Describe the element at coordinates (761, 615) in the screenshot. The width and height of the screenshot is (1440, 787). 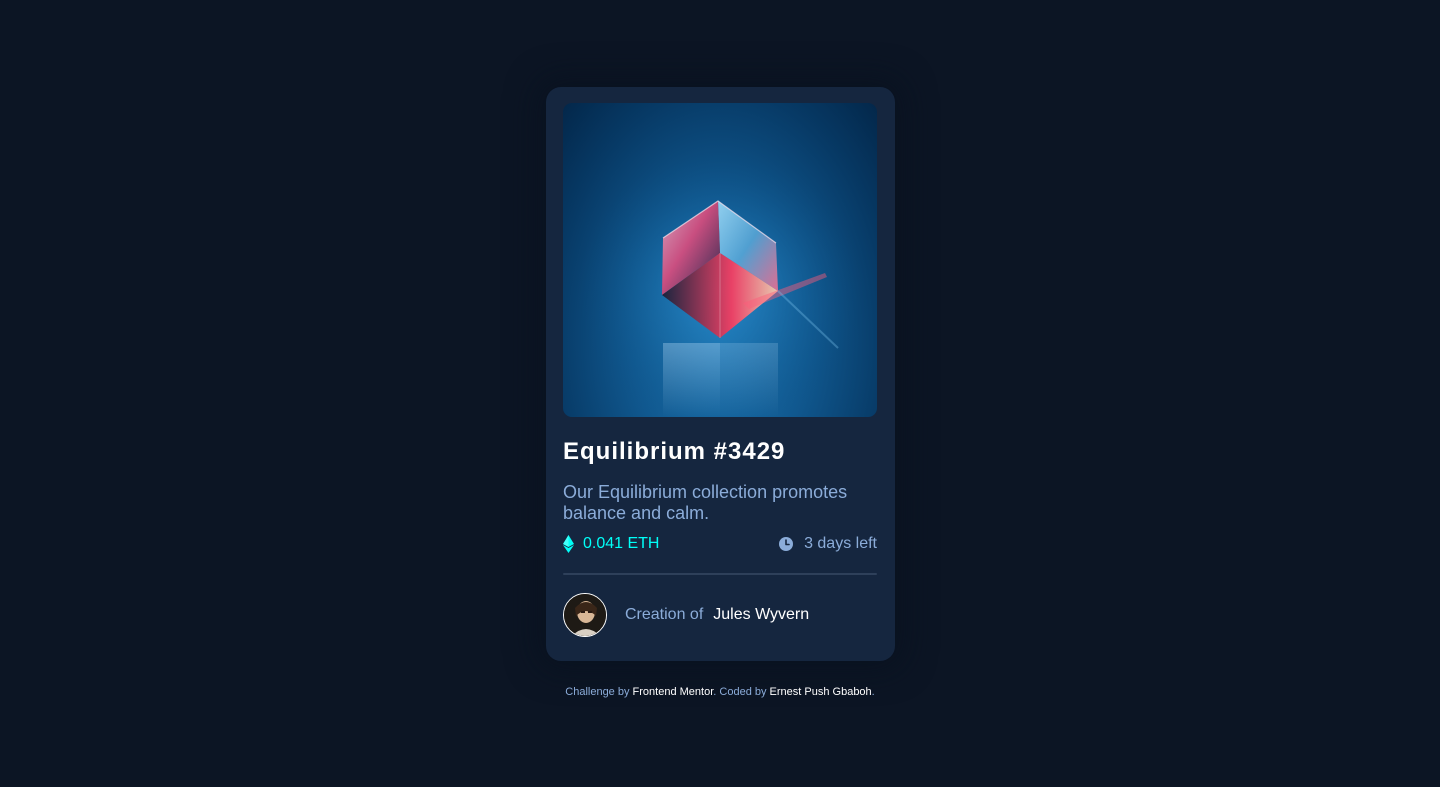
I see `creator-name-link: Jules Wyvern` at that location.